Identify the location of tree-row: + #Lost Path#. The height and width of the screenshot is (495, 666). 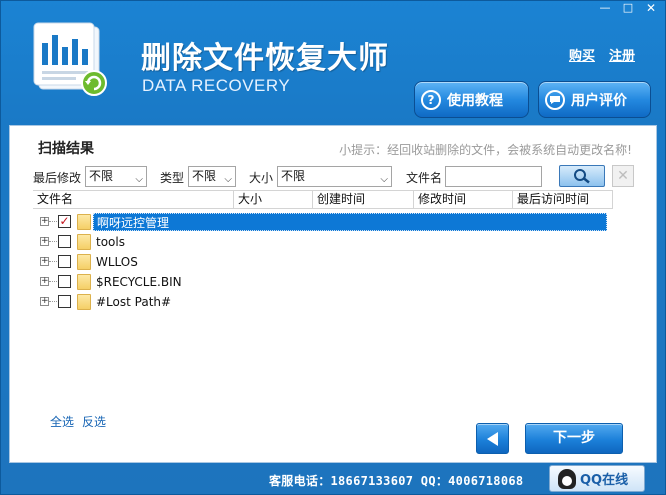
(323, 302).